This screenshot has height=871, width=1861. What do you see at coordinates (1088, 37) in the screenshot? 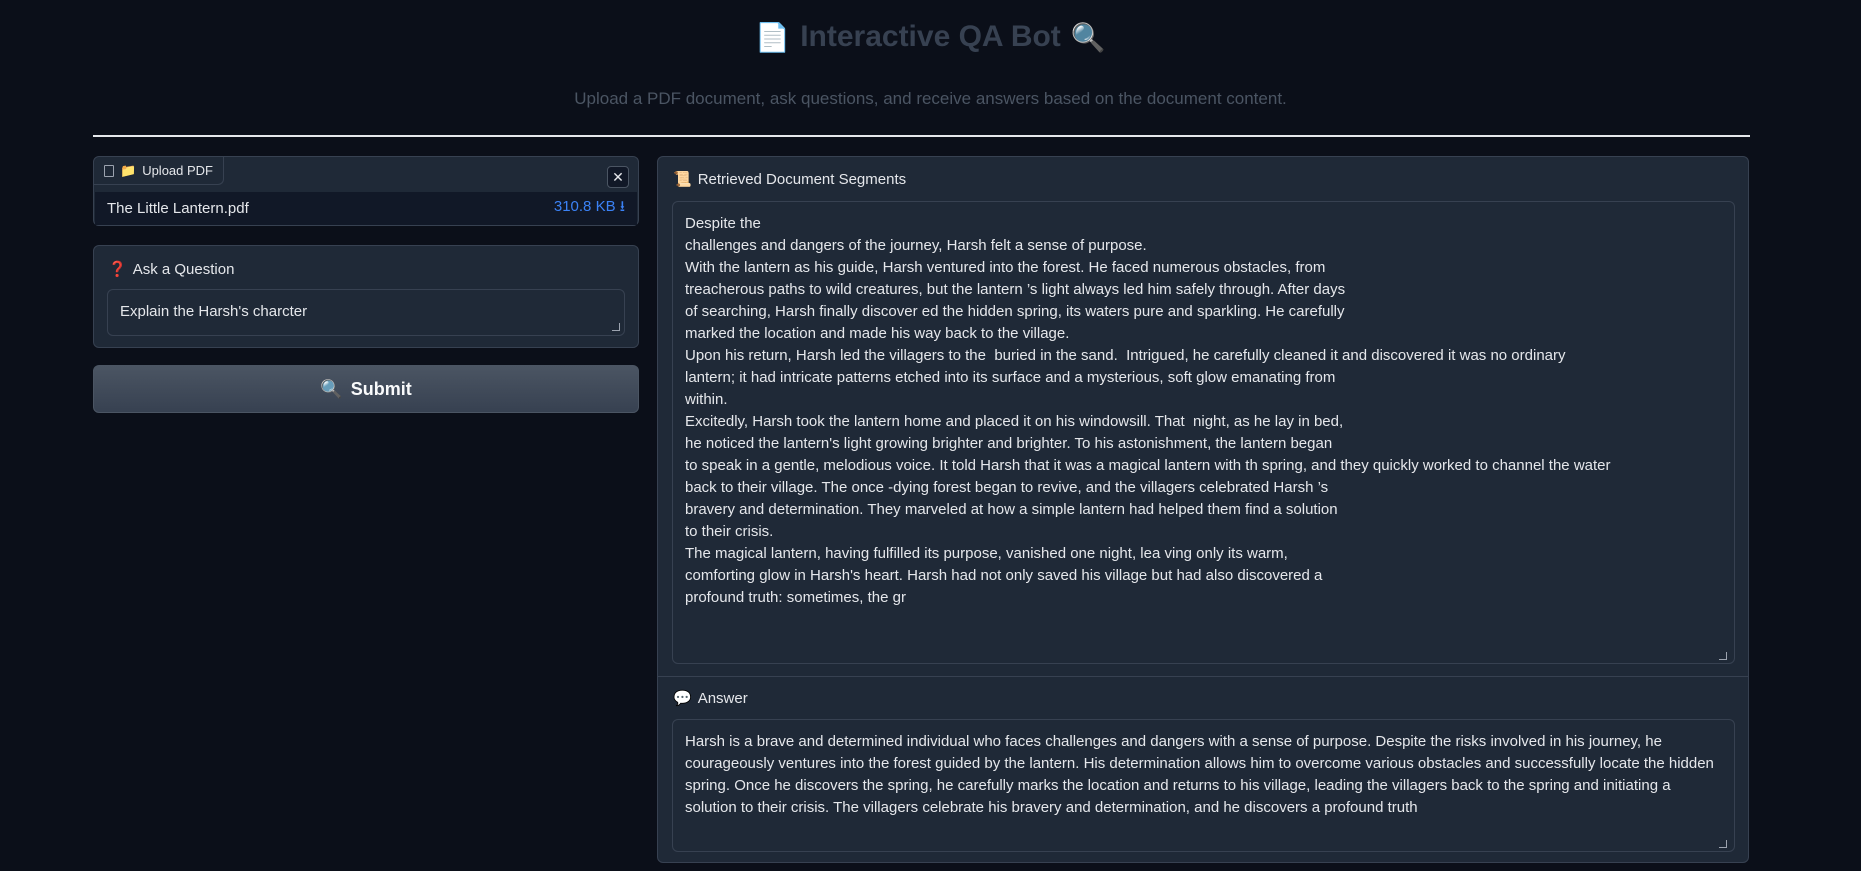
I see `magnifier-icon: 🔍` at bounding box center [1088, 37].